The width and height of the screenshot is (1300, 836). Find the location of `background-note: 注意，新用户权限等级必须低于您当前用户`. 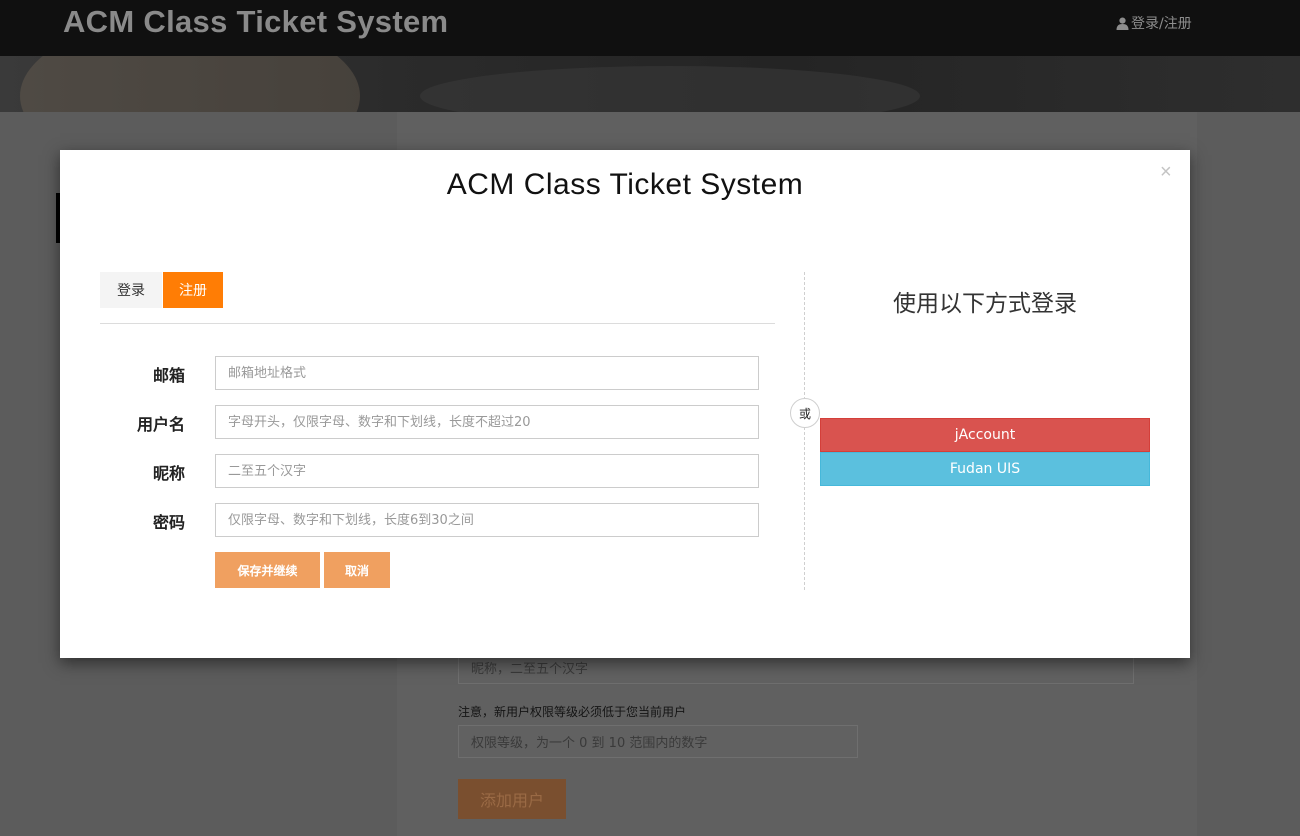

background-note: 注意，新用户权限等级必须低于您当前用户 is located at coordinates (572, 712).